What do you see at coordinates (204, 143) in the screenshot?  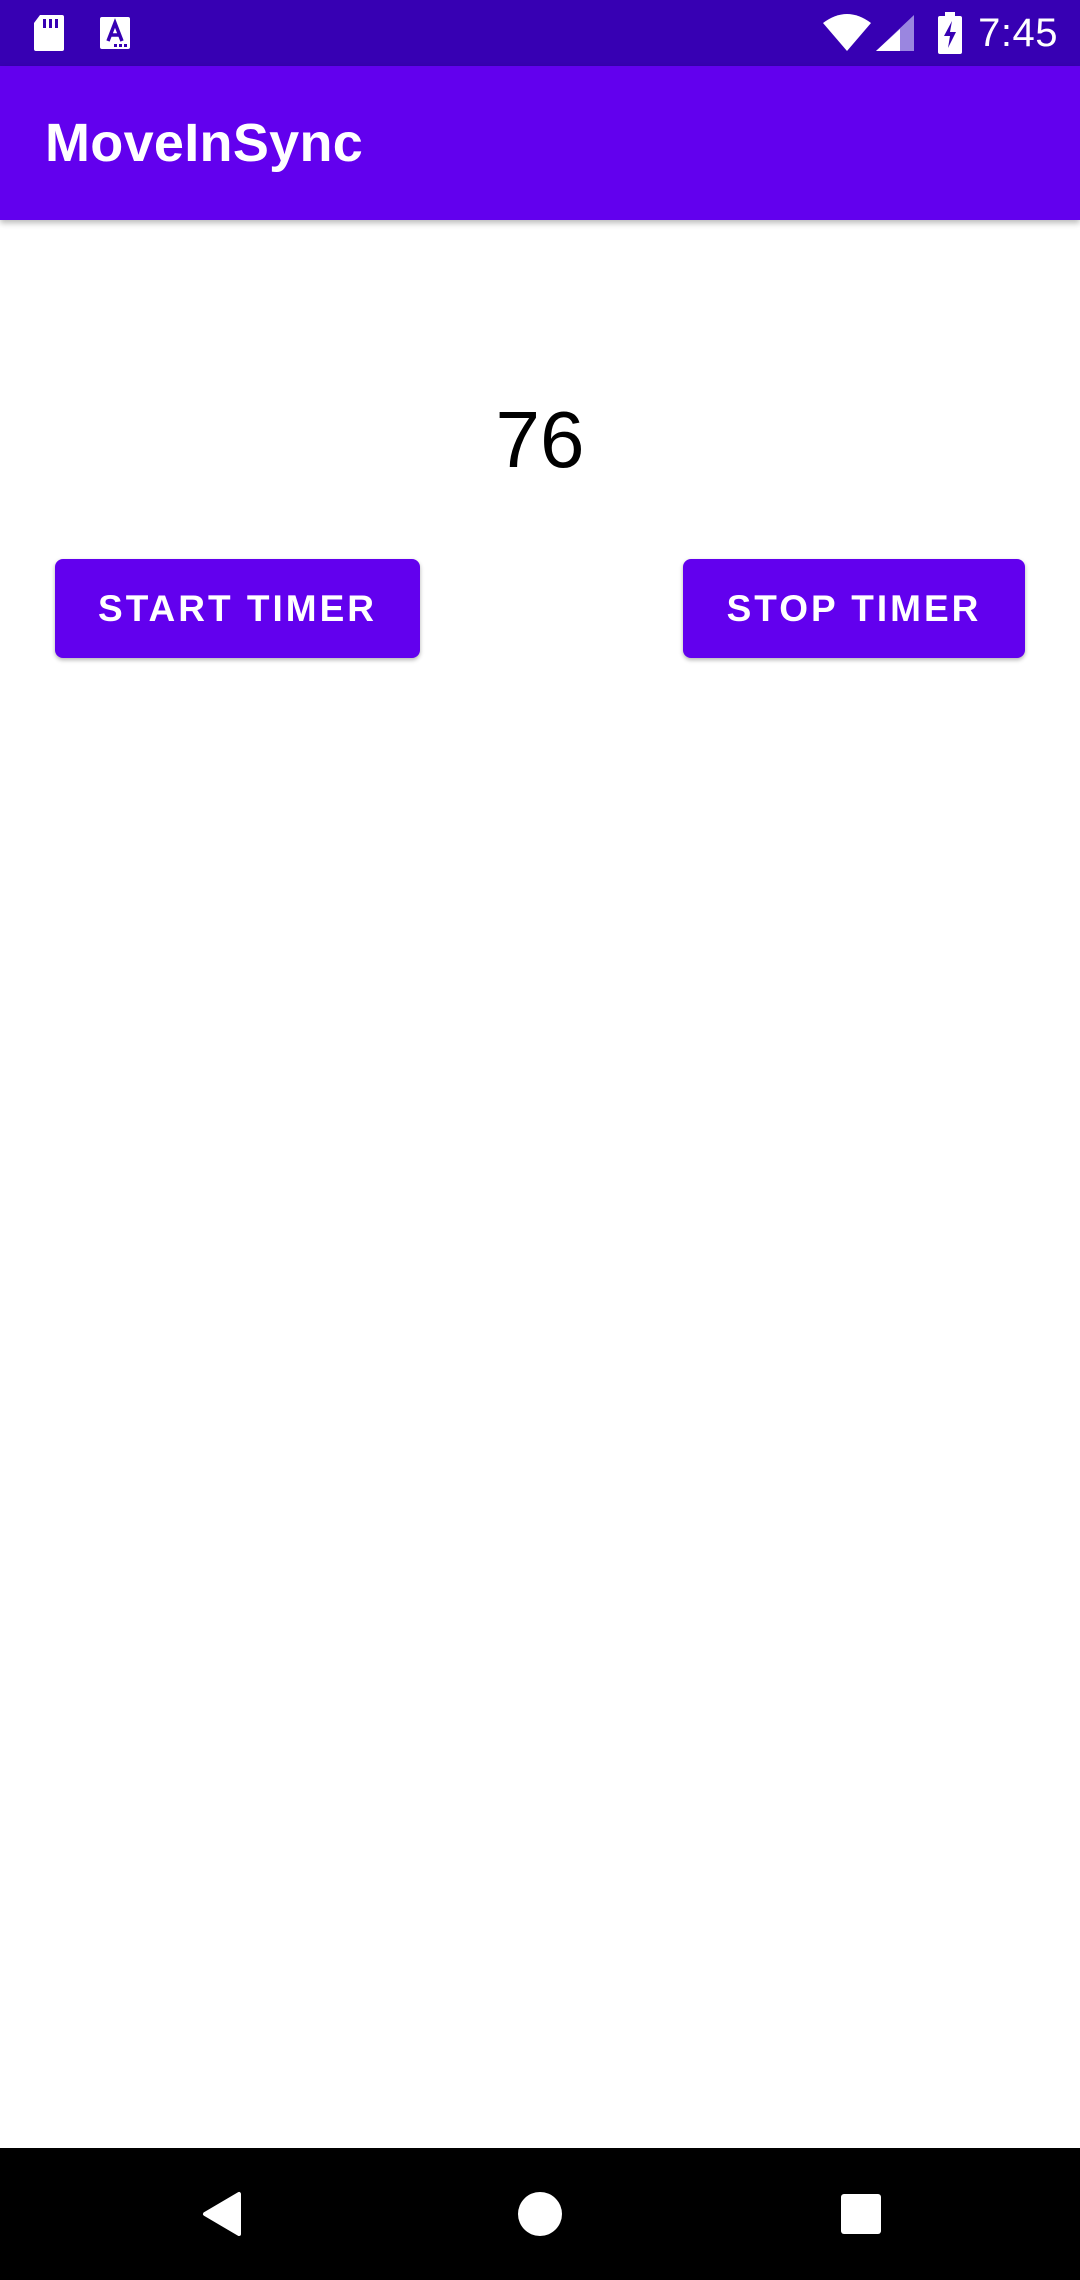 I see `app-title: MoveInSync` at bounding box center [204, 143].